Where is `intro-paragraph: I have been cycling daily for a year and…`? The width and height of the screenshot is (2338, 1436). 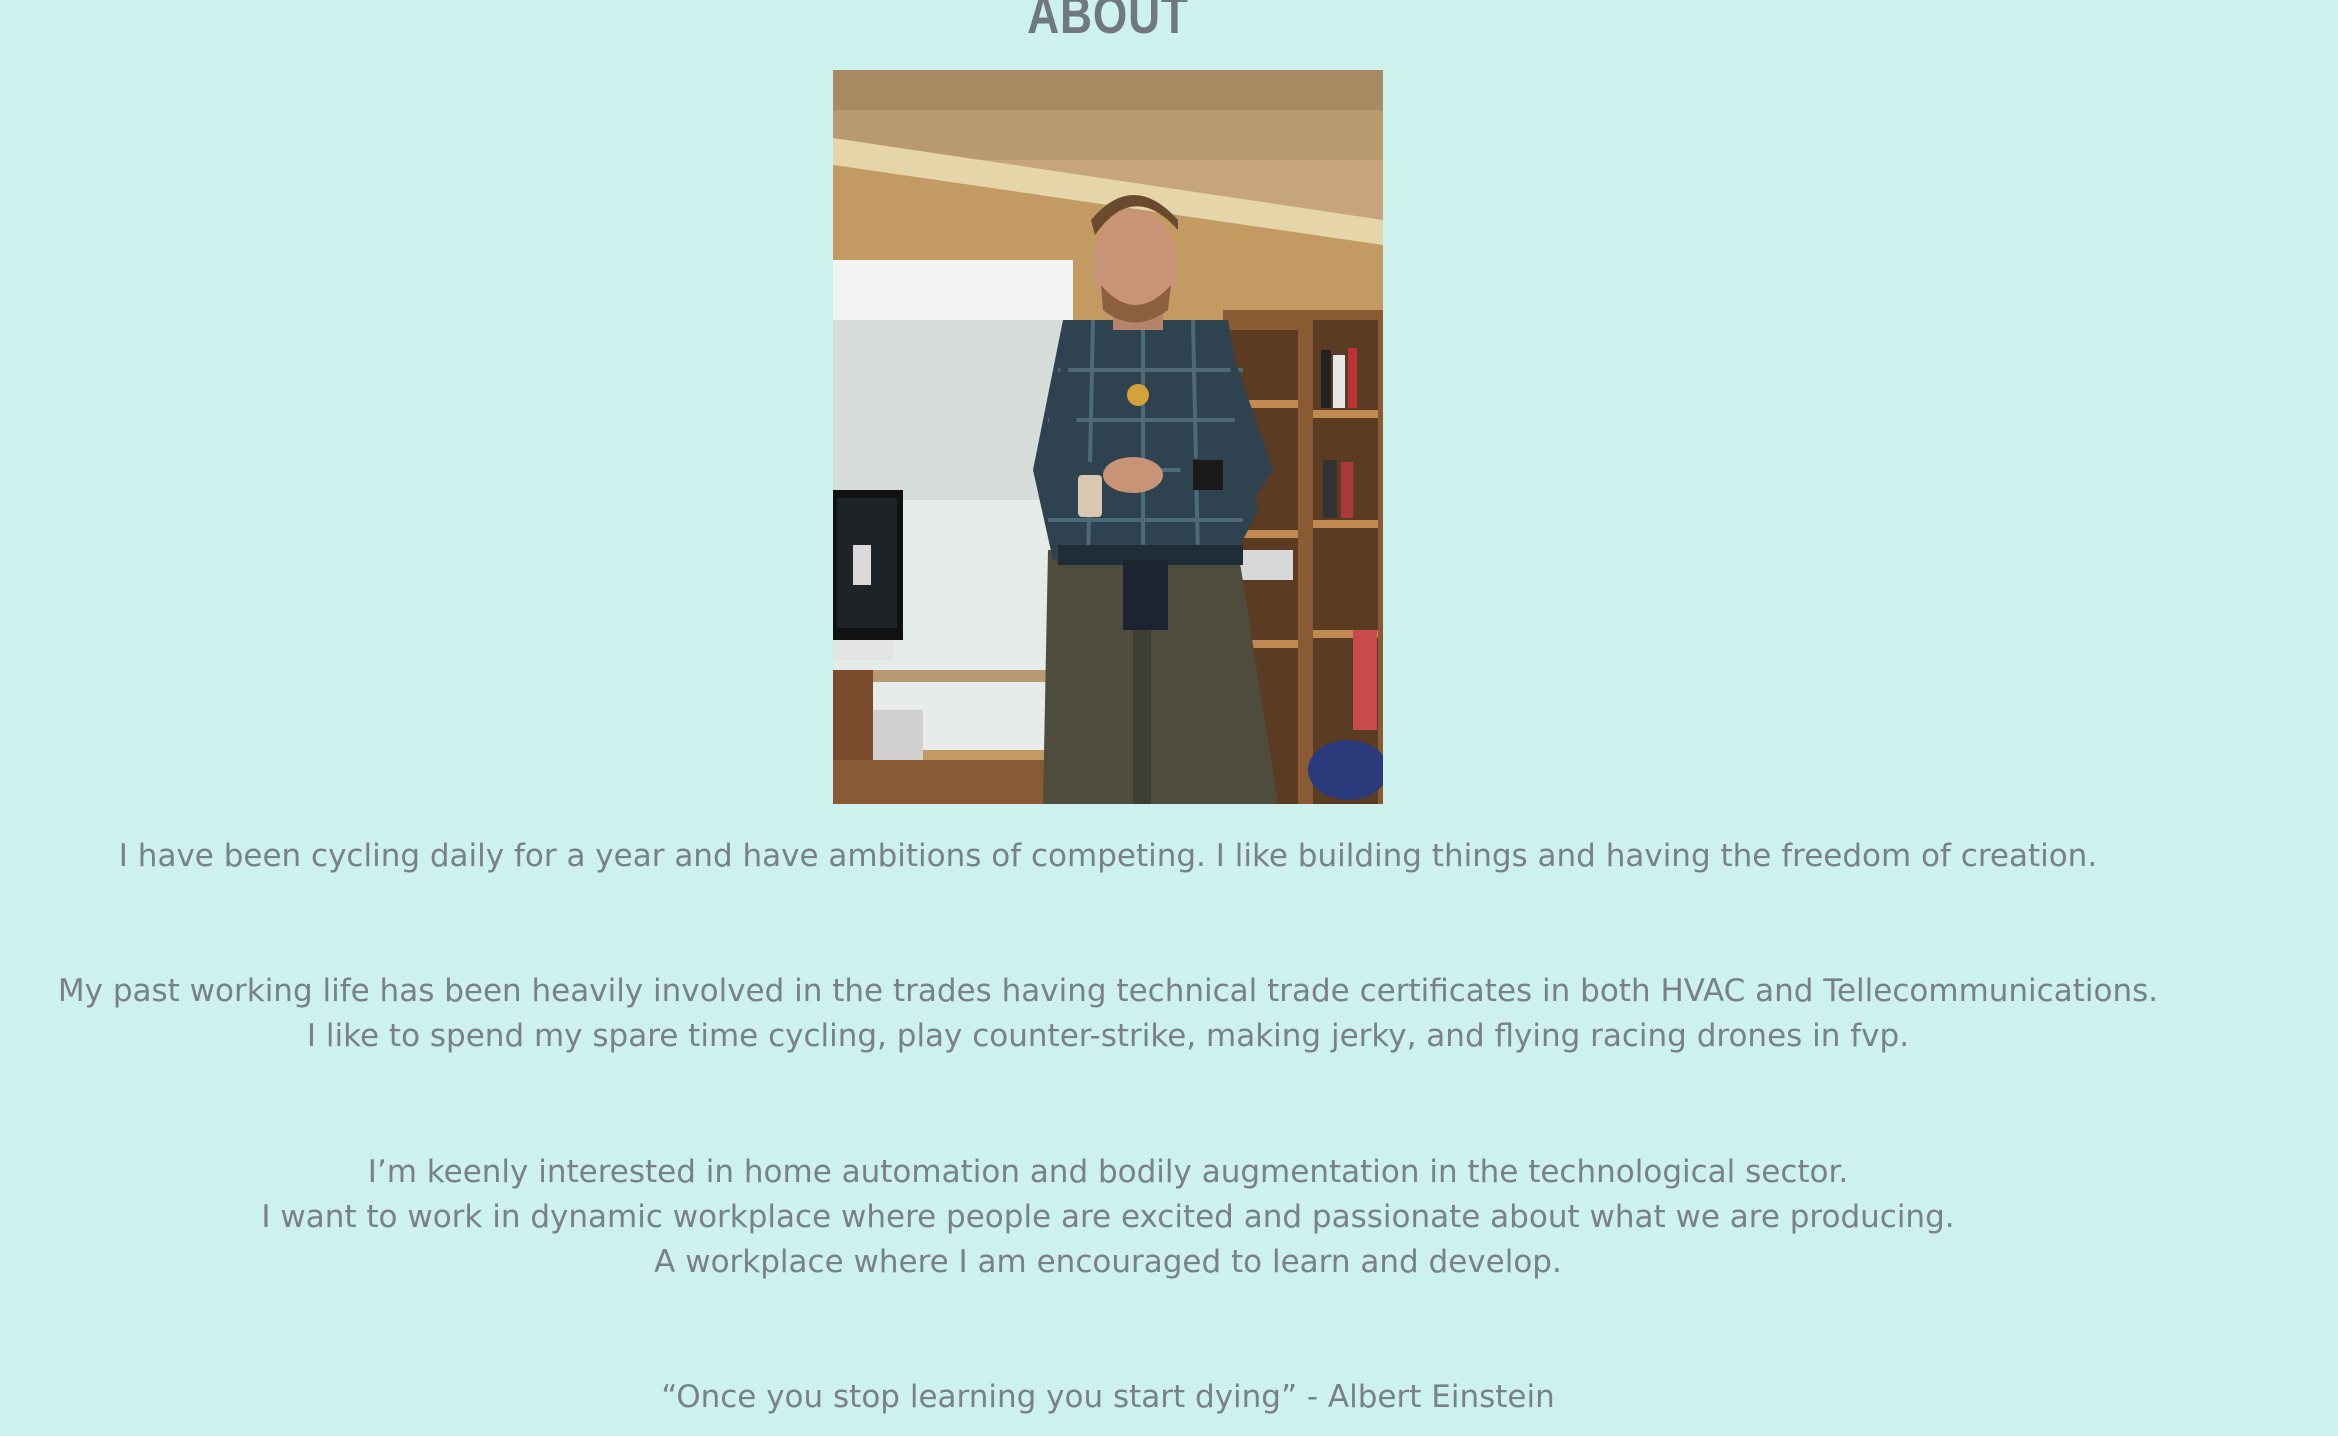
intro-paragraph: I have been cycling daily for a year and… is located at coordinates (1108, 856).